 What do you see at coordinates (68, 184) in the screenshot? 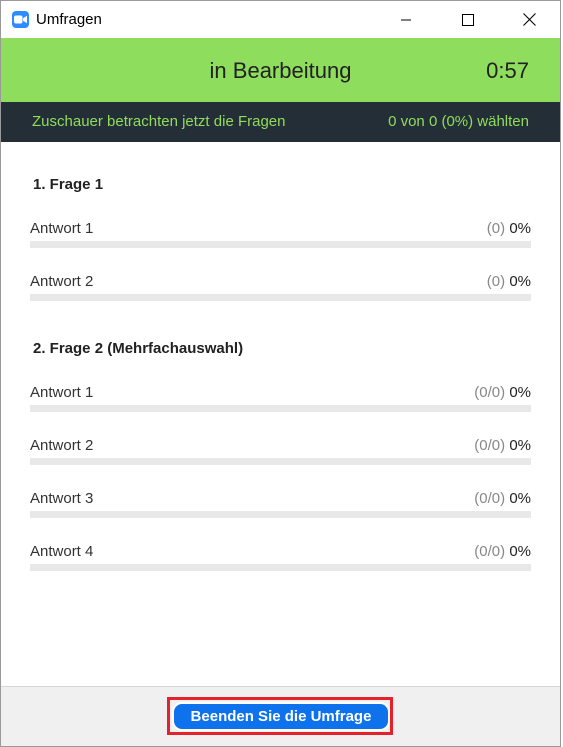
I see `question-title: 1. Frage 1` at bounding box center [68, 184].